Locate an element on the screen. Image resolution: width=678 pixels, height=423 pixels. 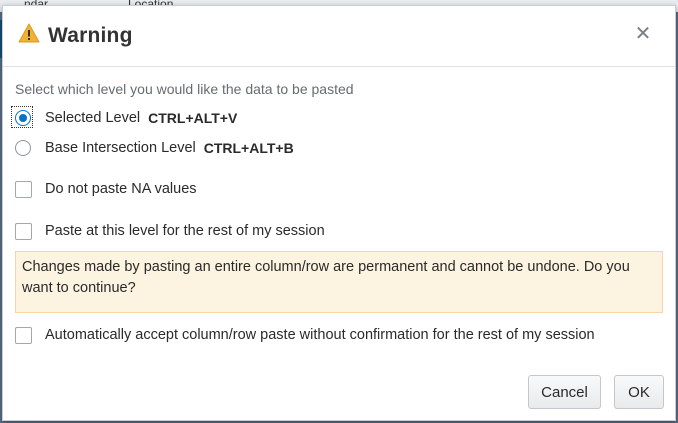
checkbox-row-no-na: Do not paste NA values is located at coordinates (106, 189).